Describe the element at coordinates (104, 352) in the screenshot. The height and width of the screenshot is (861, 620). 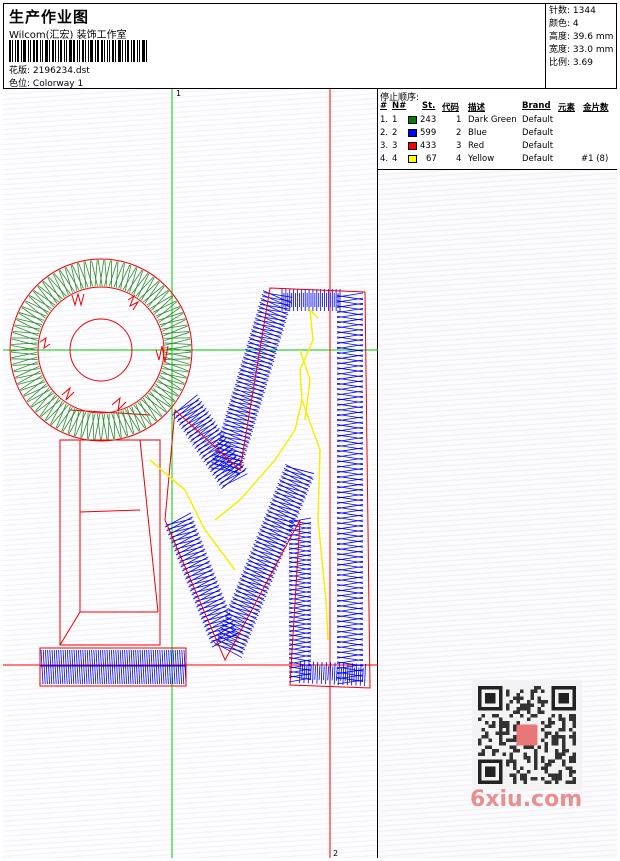
I see `ring-red-zigzags` at that location.